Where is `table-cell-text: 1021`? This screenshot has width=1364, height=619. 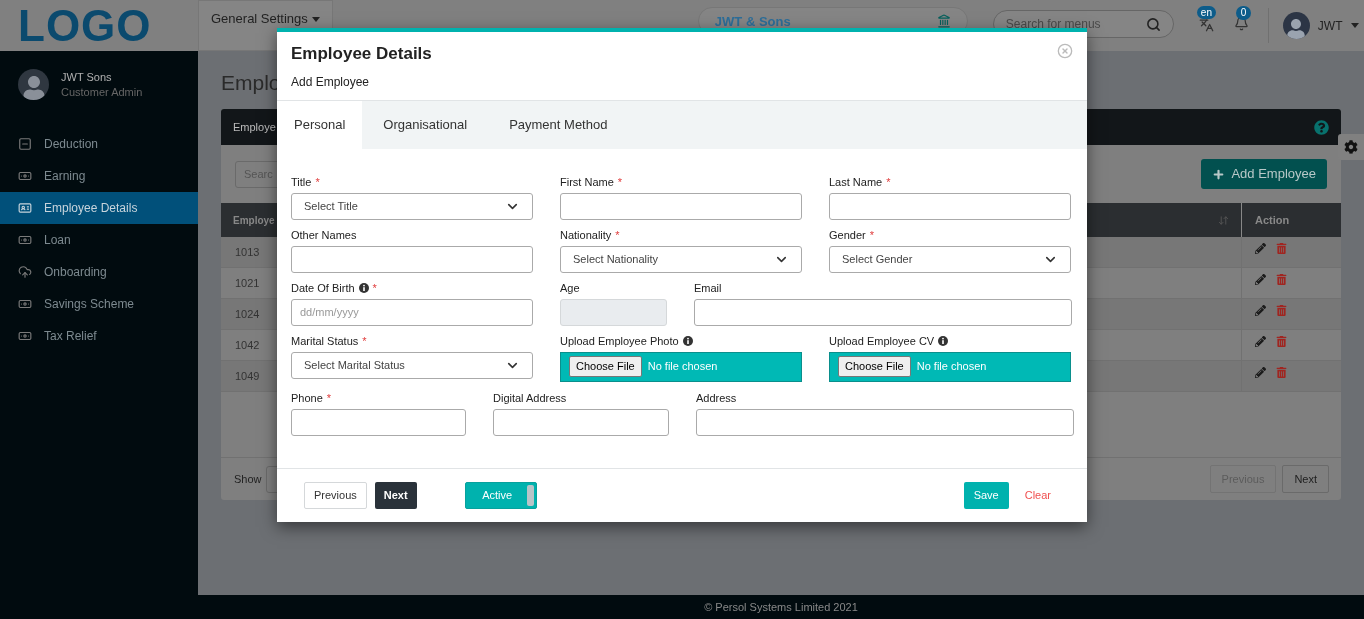 table-cell-text: 1021 is located at coordinates (247, 283).